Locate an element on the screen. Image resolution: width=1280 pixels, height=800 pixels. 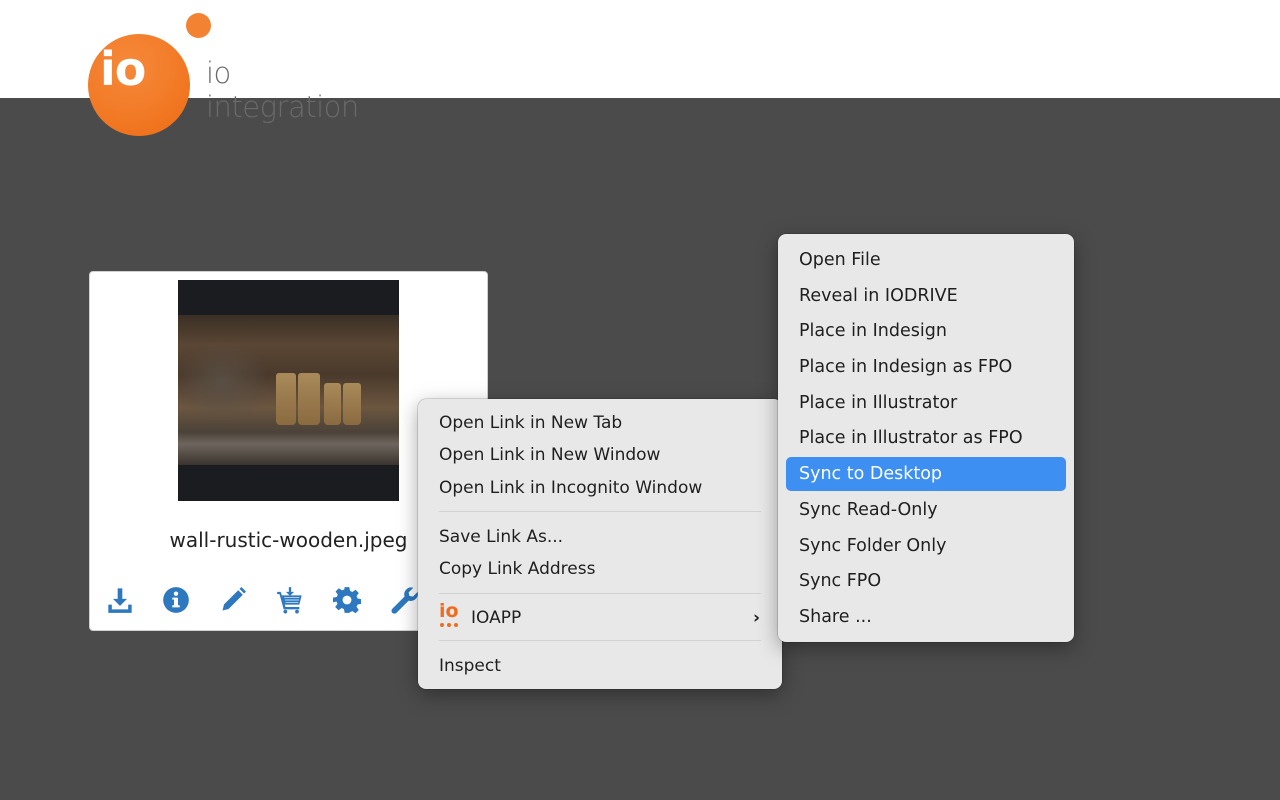
download-button is located at coordinates (120, 600).